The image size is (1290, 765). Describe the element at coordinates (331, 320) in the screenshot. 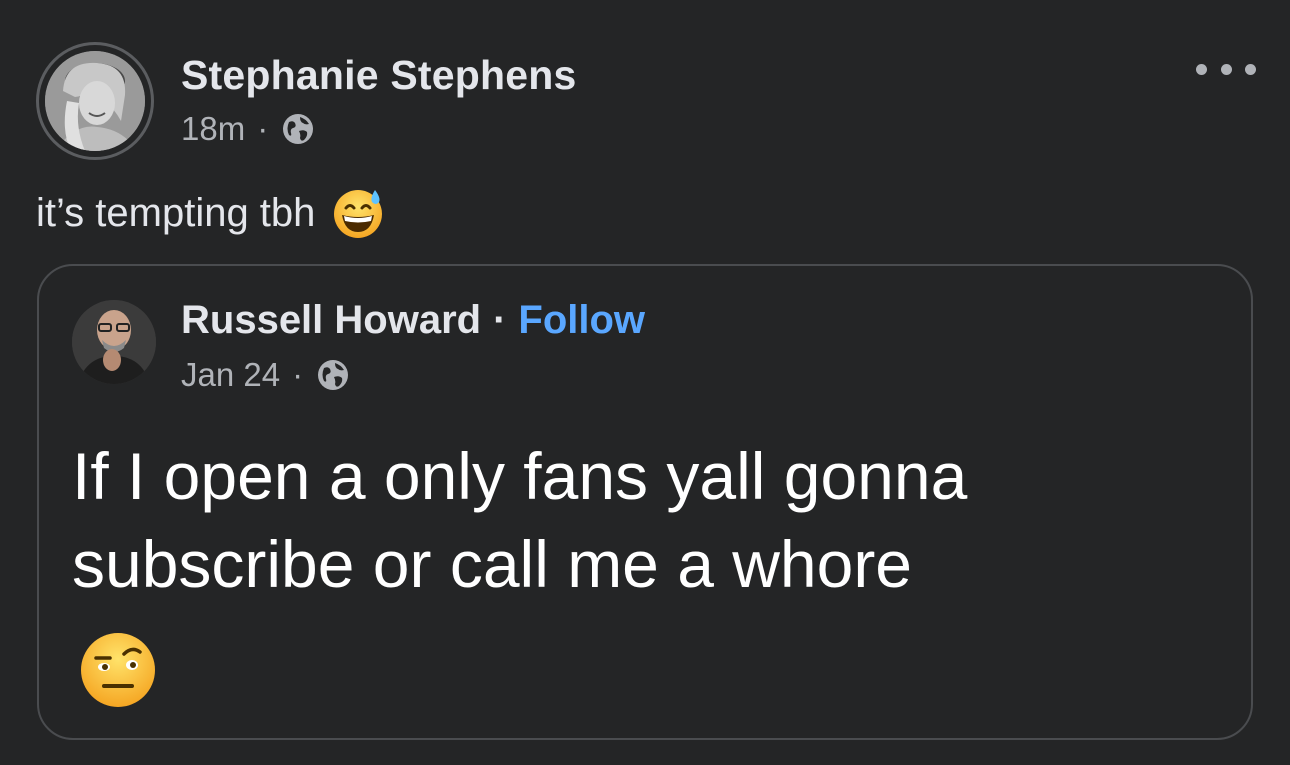

I see `shared-author-name: Russell Howard` at that location.